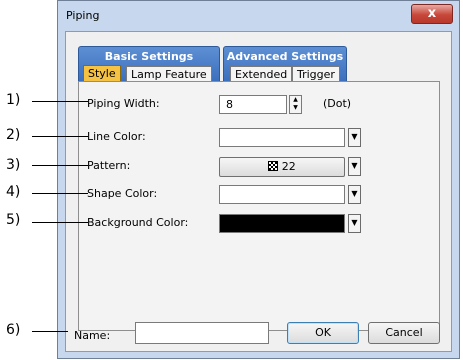  Describe the element at coordinates (273, 166) in the screenshot. I see `checker-pattern-icon` at that location.